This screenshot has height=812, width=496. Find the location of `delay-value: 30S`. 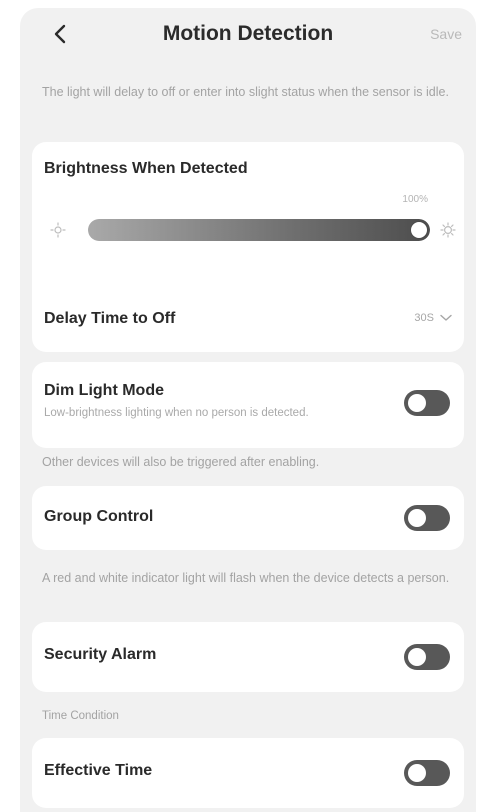

delay-value: 30S is located at coordinates (433, 318).